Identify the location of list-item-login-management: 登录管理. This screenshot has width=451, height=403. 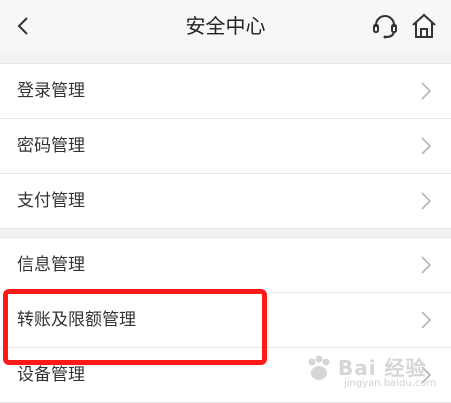
(225, 91).